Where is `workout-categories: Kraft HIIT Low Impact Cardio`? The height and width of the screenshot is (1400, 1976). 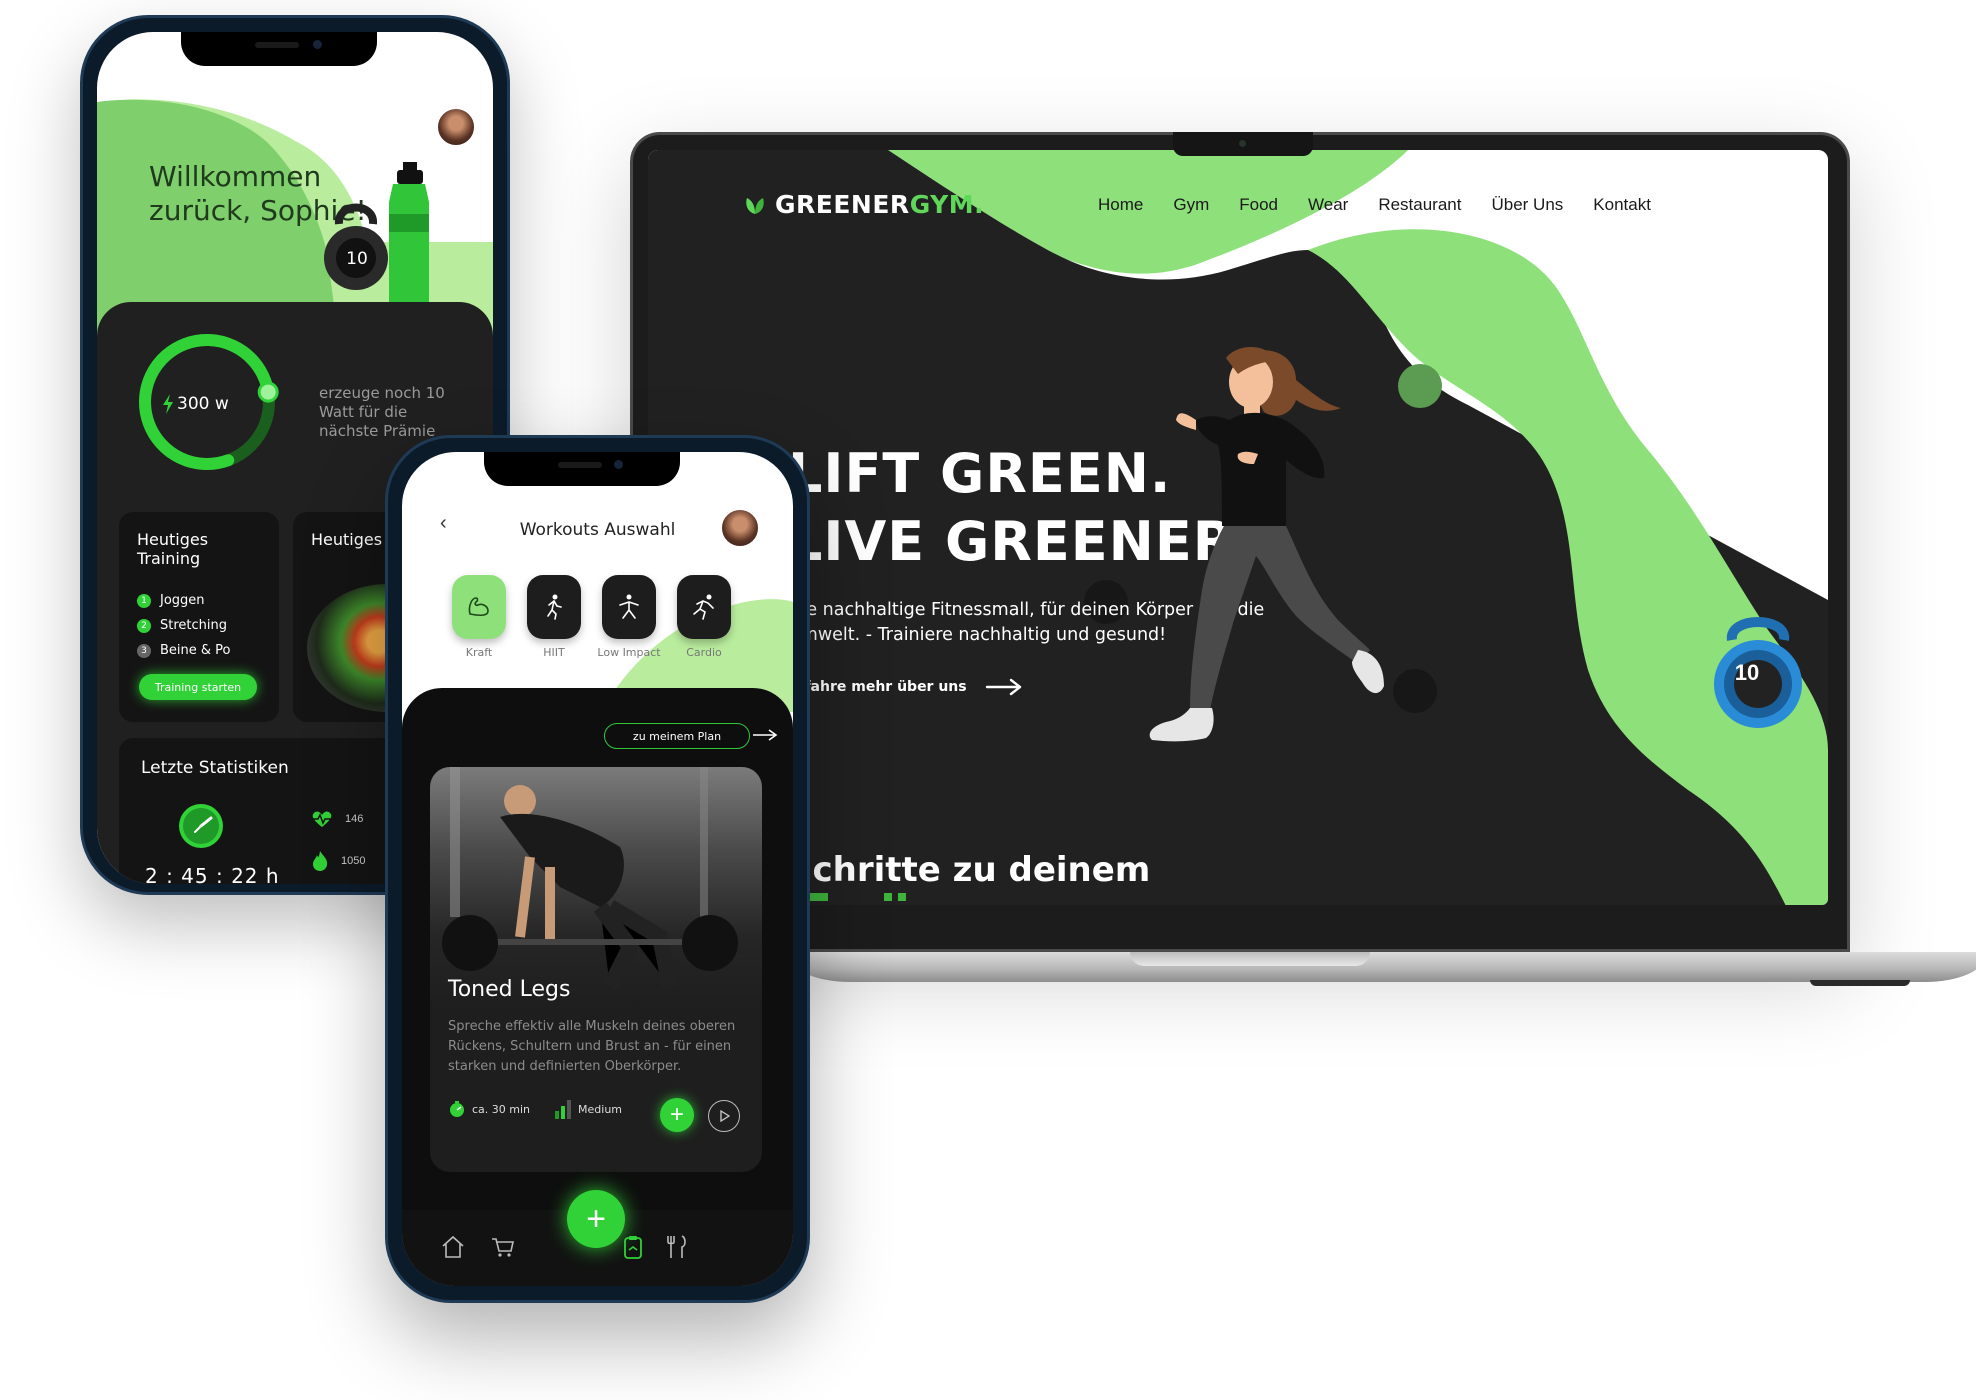
workout-categories: Kraft HIIT Low Impact Cardio is located at coordinates (591, 617).